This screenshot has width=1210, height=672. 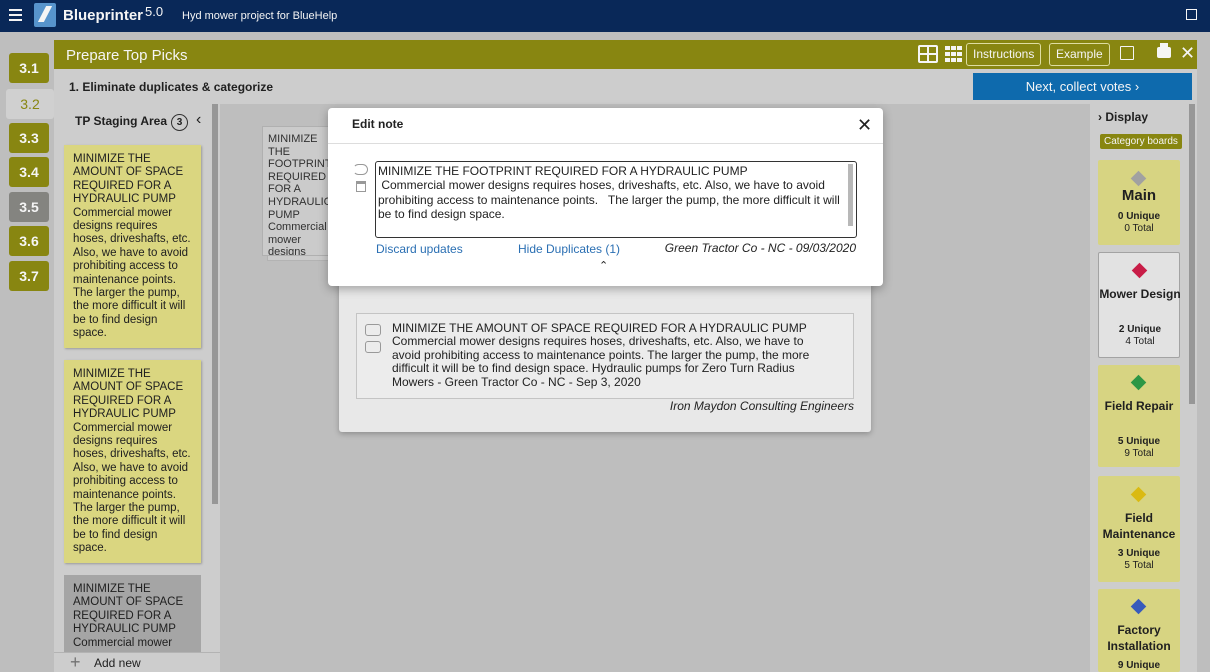 I want to click on modal-title: Edit note, so click(x=378, y=124).